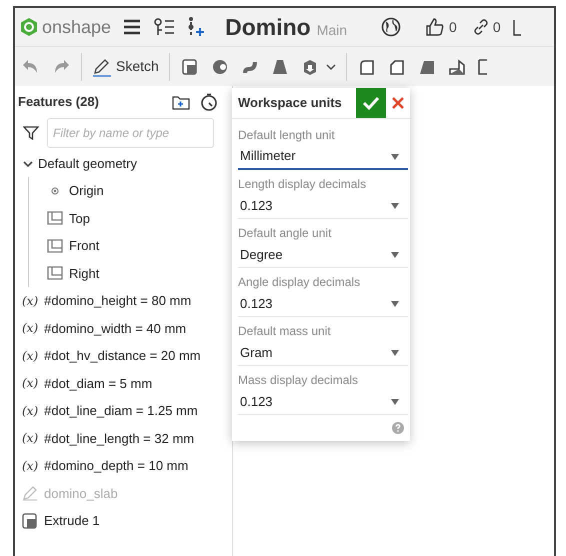 The image size is (566, 556). Describe the element at coordinates (77, 27) in the screenshot. I see `brand-name: onshape` at that location.